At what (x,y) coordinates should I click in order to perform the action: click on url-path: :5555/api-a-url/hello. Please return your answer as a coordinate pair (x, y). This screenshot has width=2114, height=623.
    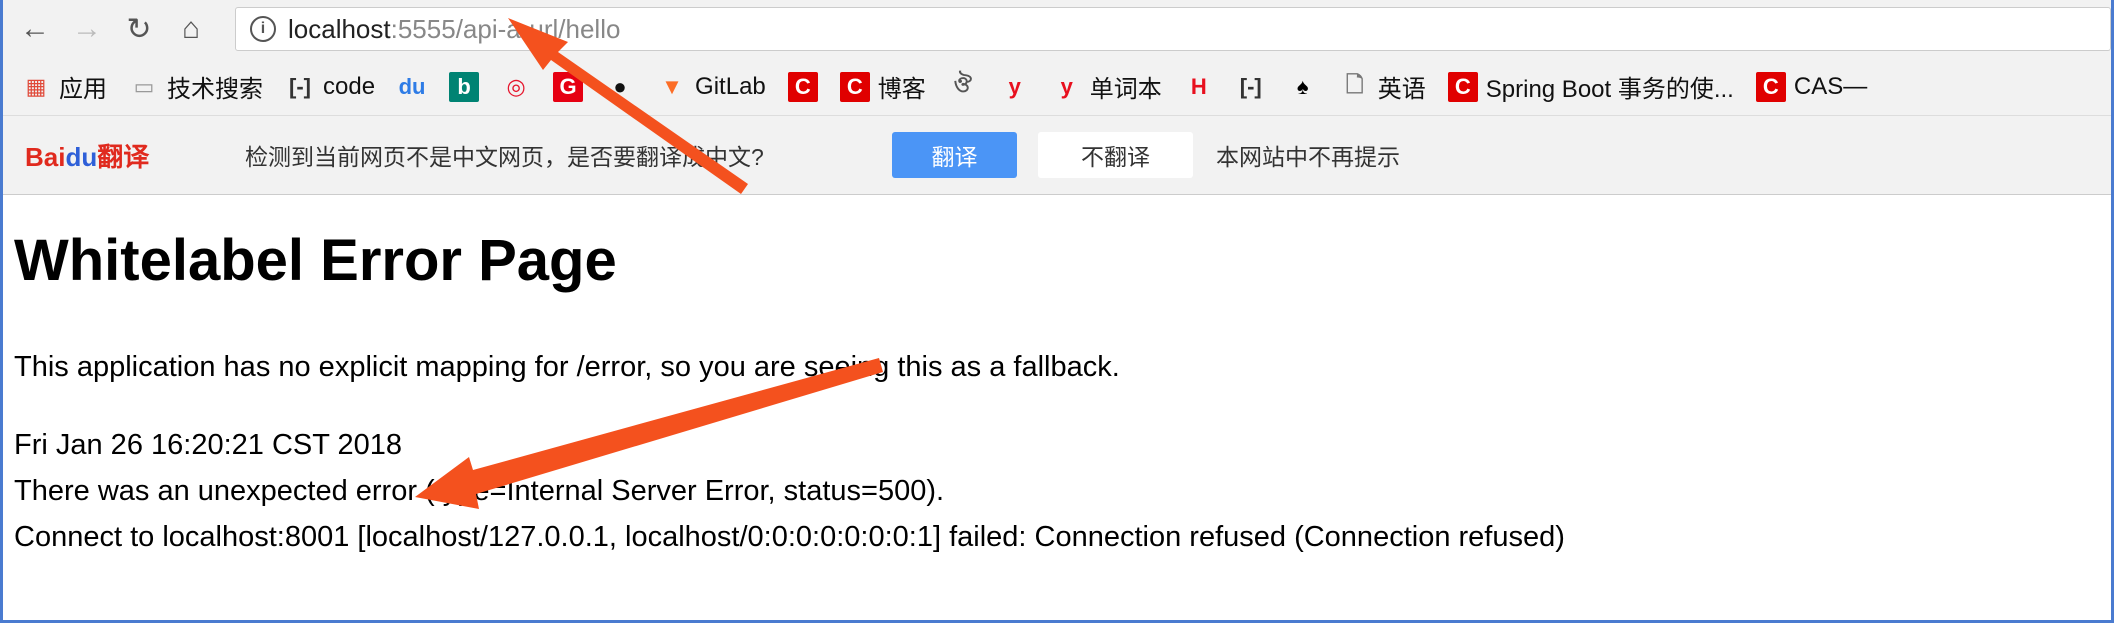
    Looking at the image, I should click on (505, 28).